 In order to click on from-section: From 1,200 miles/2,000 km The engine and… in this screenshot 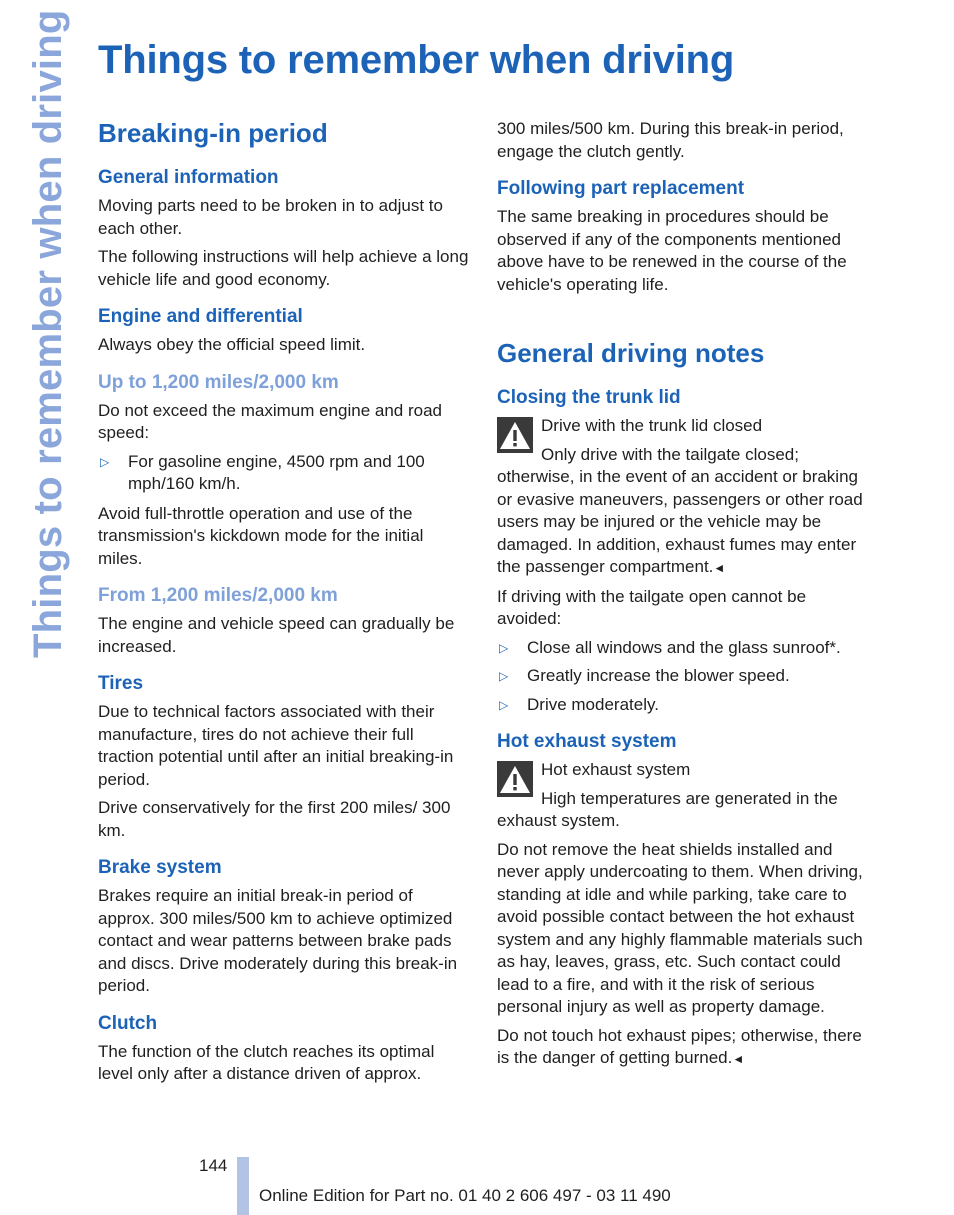, I will do `click(284, 621)`.